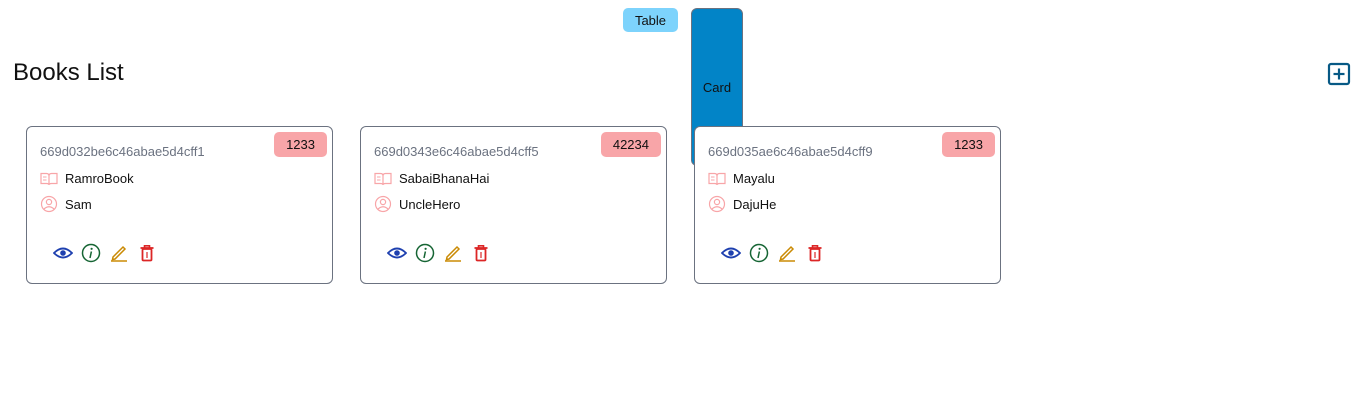  What do you see at coordinates (68, 72) in the screenshot?
I see `page-title: Books List` at bounding box center [68, 72].